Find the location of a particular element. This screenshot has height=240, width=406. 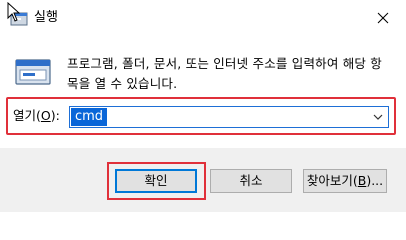

close-button is located at coordinates (383, 18).